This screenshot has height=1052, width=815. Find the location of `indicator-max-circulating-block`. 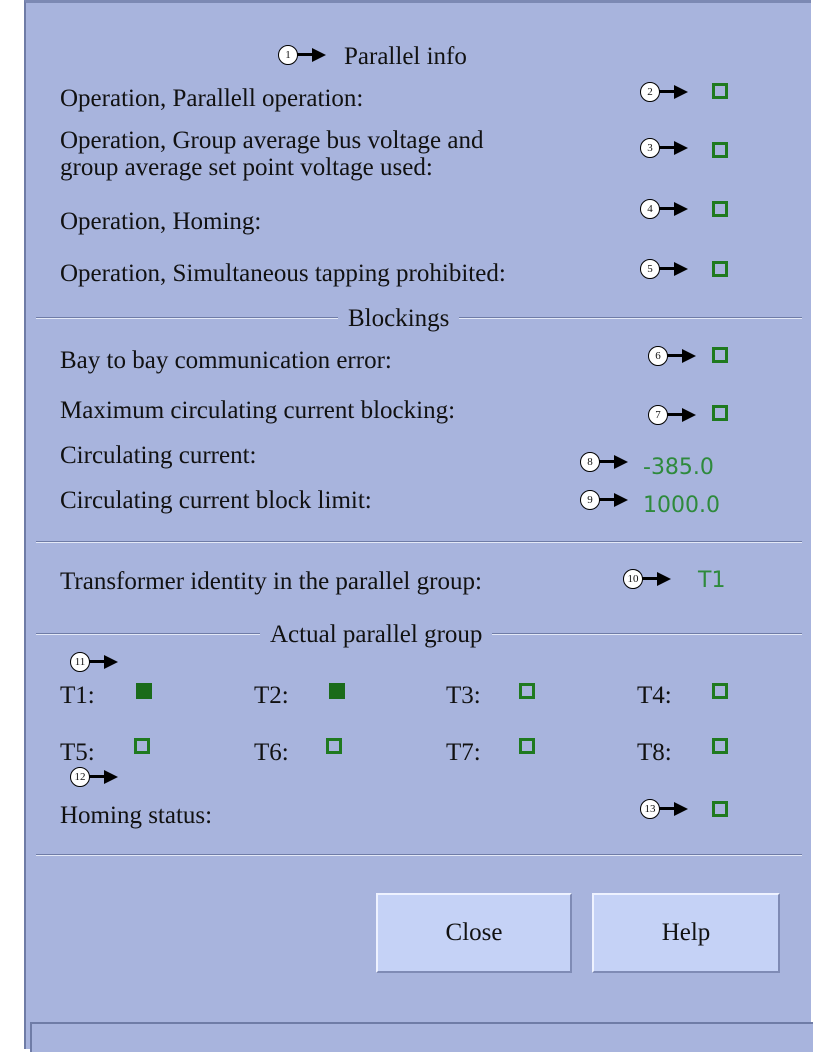

indicator-max-circulating-block is located at coordinates (720, 413).